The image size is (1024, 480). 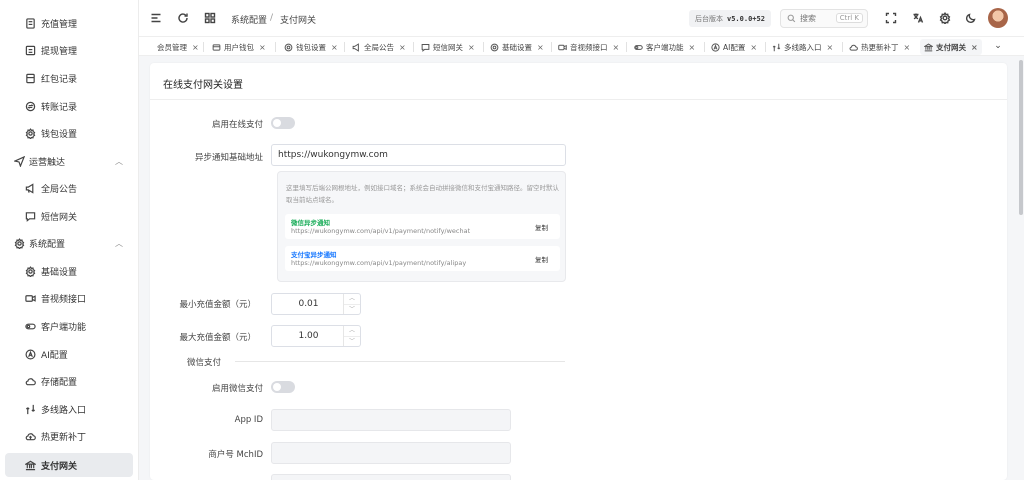 What do you see at coordinates (517, 47) in the screenshot?
I see `tab-basic-settings: 基础设置 ×` at bounding box center [517, 47].